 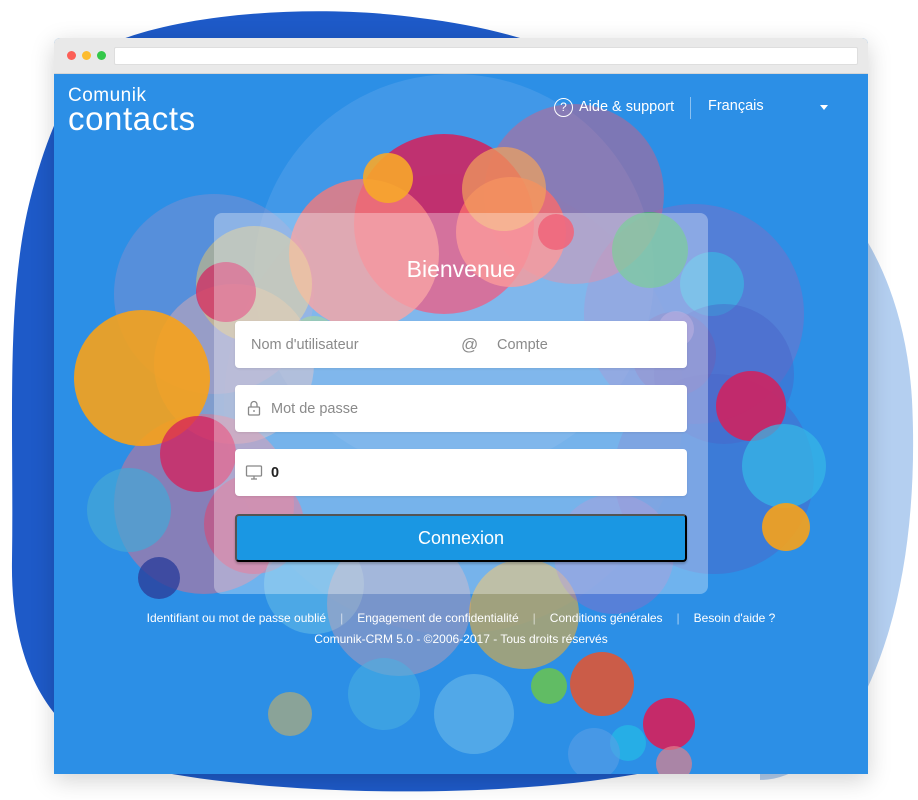 I want to click on help-support-label: Aide & support, so click(x=627, y=107).